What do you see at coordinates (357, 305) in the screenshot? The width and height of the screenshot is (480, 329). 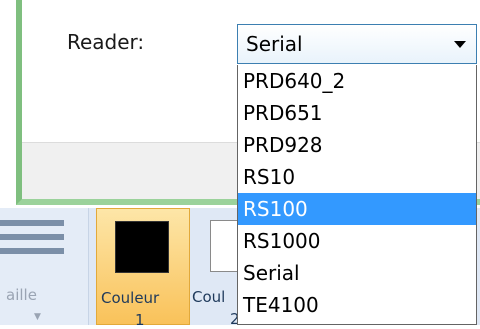 I see `dropdown-option: TE4100` at bounding box center [357, 305].